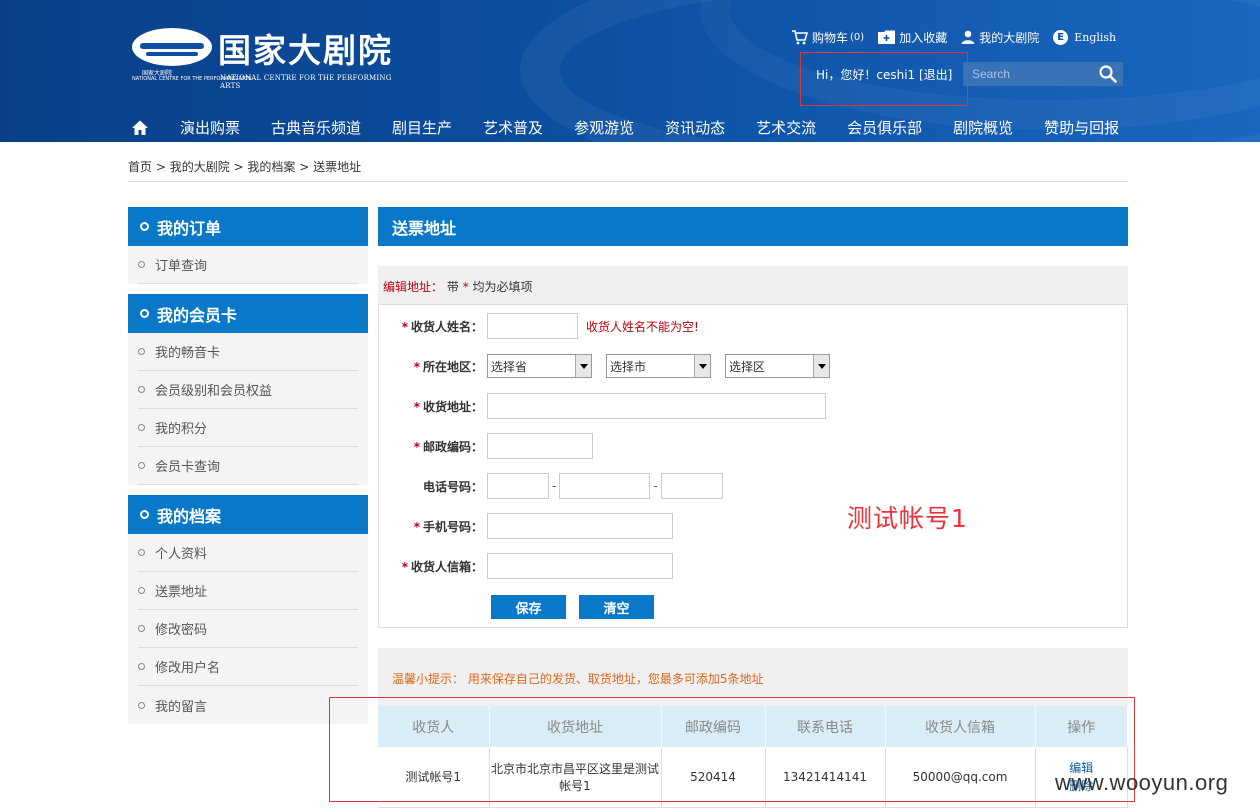 The width and height of the screenshot is (1260, 812). Describe the element at coordinates (248, 428) in the screenshot. I see `sidebar-item-points: 我的积分` at that location.